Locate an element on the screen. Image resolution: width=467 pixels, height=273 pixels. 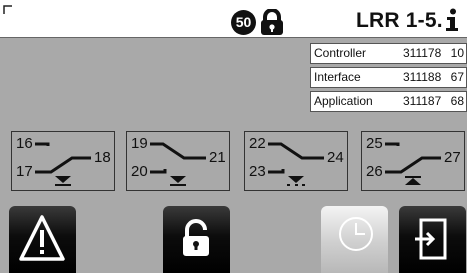
version-revision: 67 is located at coordinates (457, 77).